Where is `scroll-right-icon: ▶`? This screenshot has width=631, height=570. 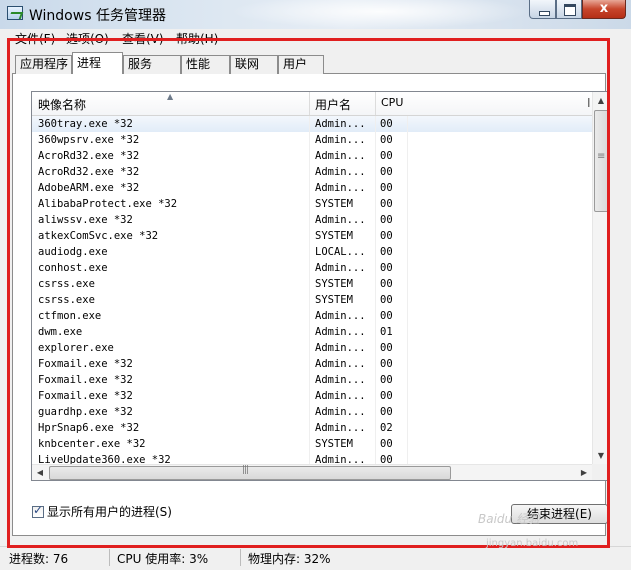 scroll-right-icon: ▶ is located at coordinates (584, 472).